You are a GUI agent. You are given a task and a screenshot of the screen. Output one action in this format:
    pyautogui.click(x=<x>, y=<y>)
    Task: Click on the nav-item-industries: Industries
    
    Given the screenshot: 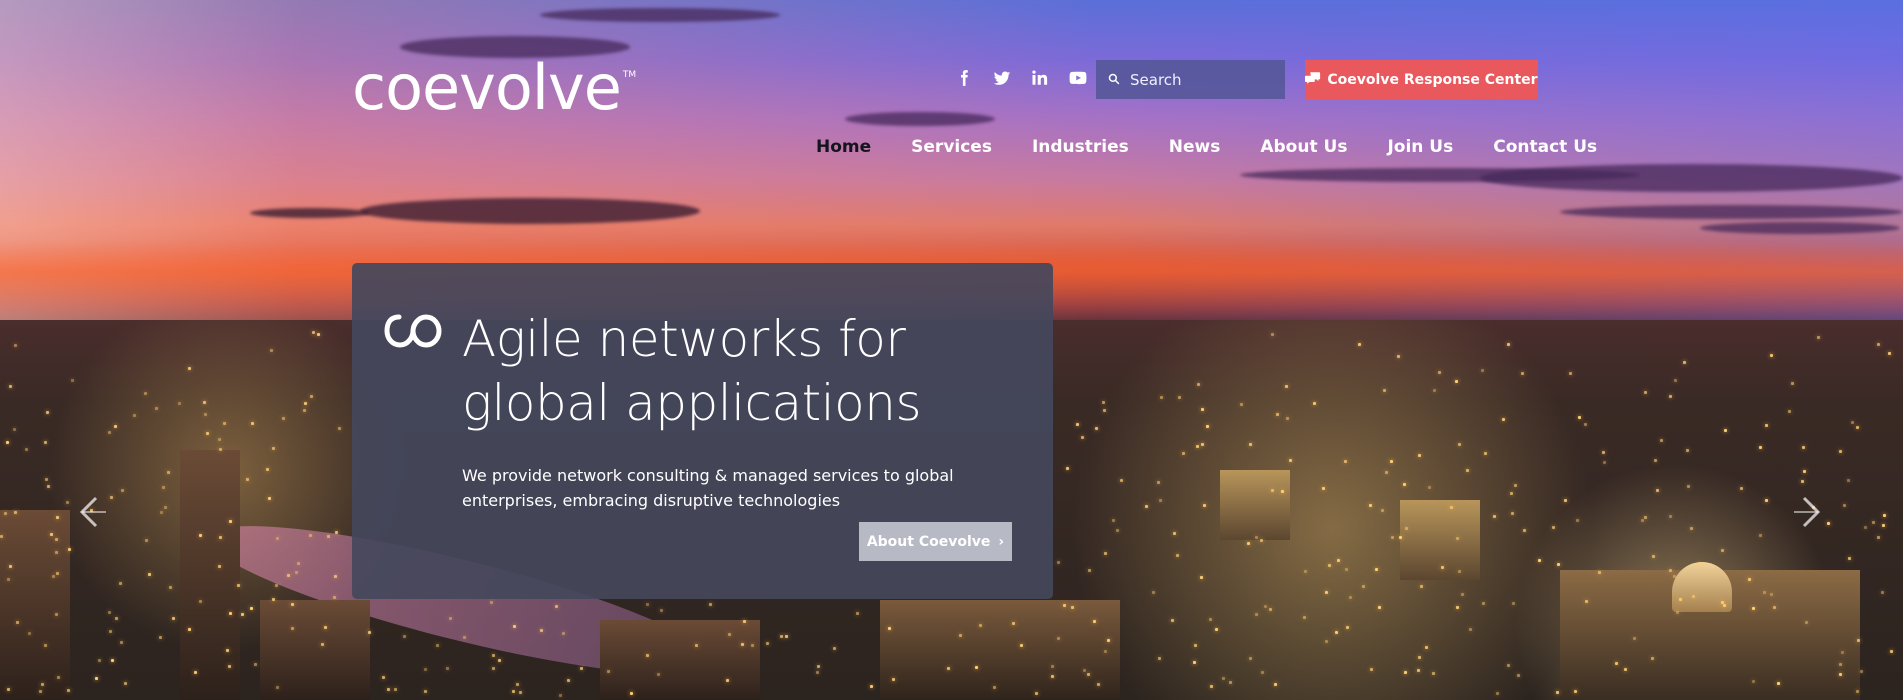 What is the action you would take?
    pyautogui.click(x=1080, y=147)
    